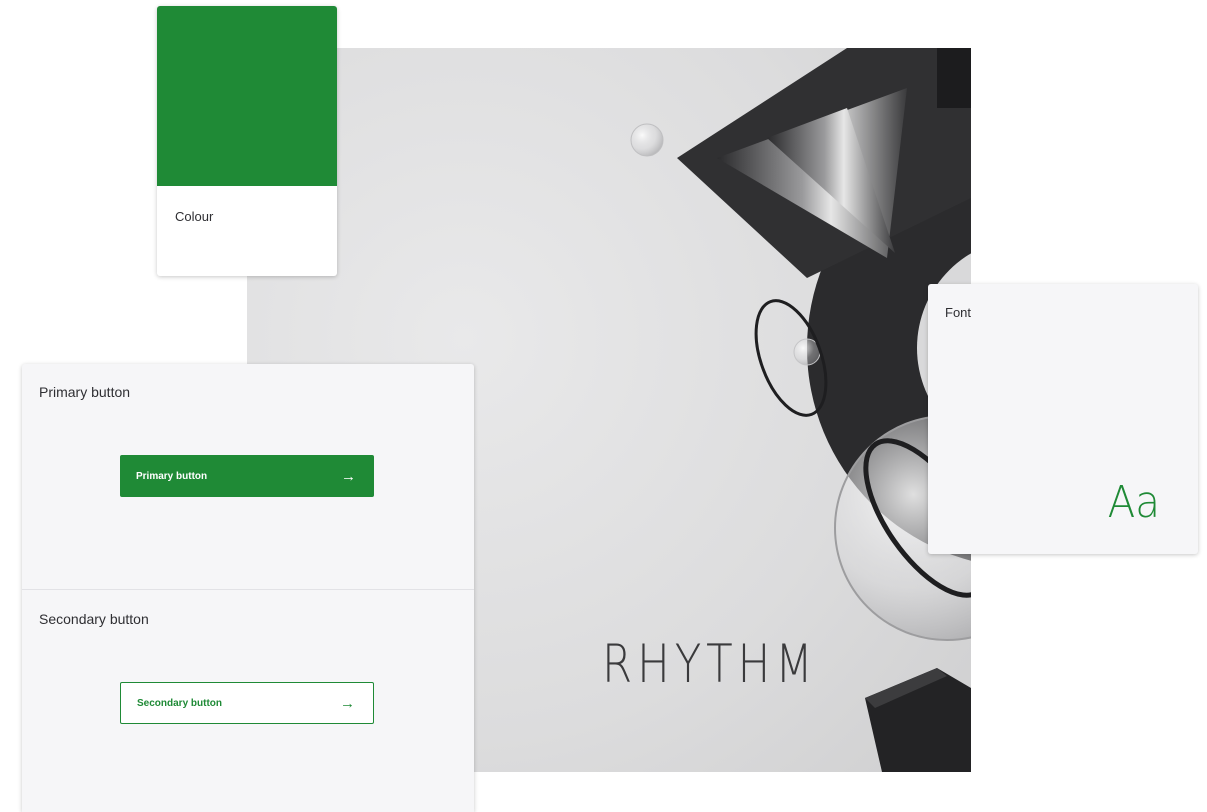  What do you see at coordinates (85, 392) in the screenshot?
I see `primary-section-title: Primary button` at bounding box center [85, 392].